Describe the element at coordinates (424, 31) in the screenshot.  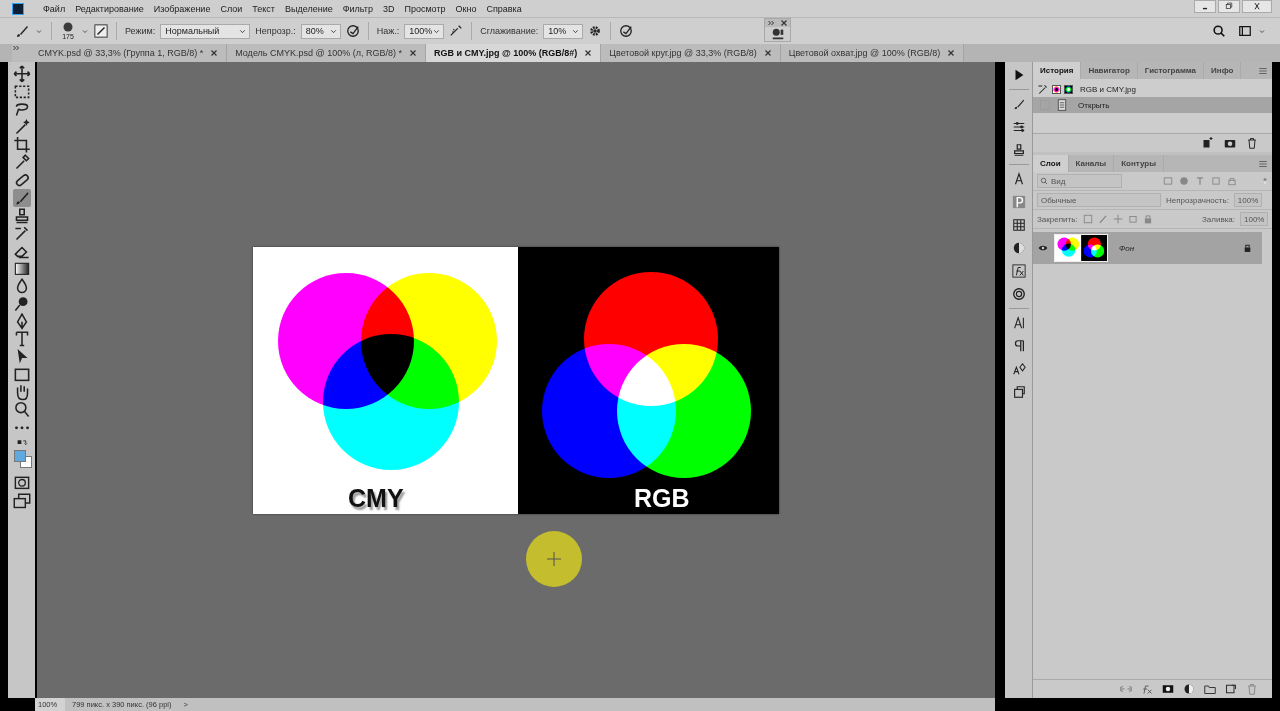
I see `flow-dropdown: 100%` at that location.